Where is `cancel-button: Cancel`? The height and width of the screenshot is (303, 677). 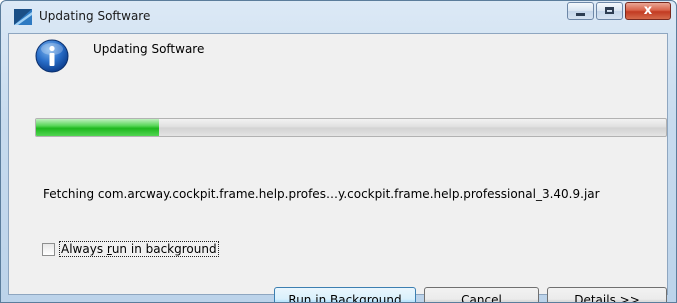 cancel-button: Cancel is located at coordinates (481, 294).